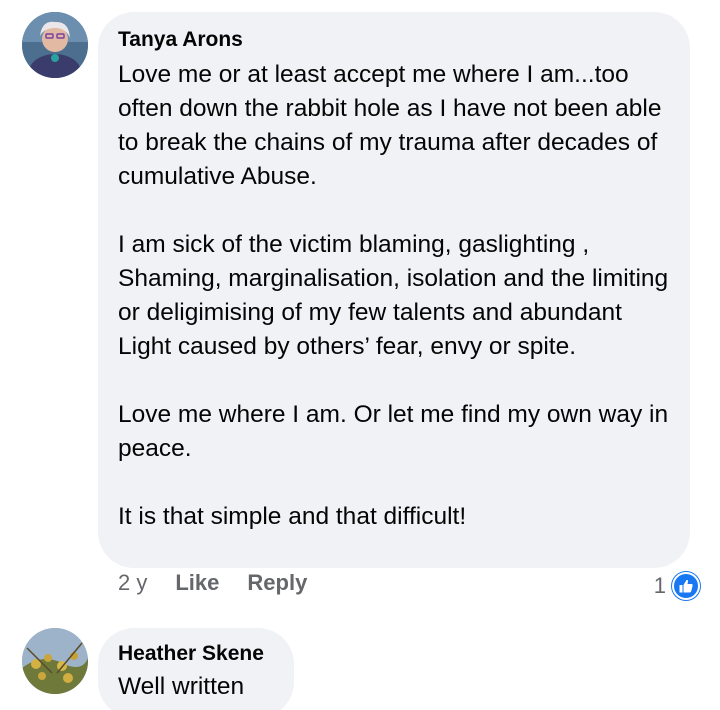 This screenshot has width=720, height=710. What do you see at coordinates (197, 583) in the screenshot?
I see `like-button: Like` at bounding box center [197, 583].